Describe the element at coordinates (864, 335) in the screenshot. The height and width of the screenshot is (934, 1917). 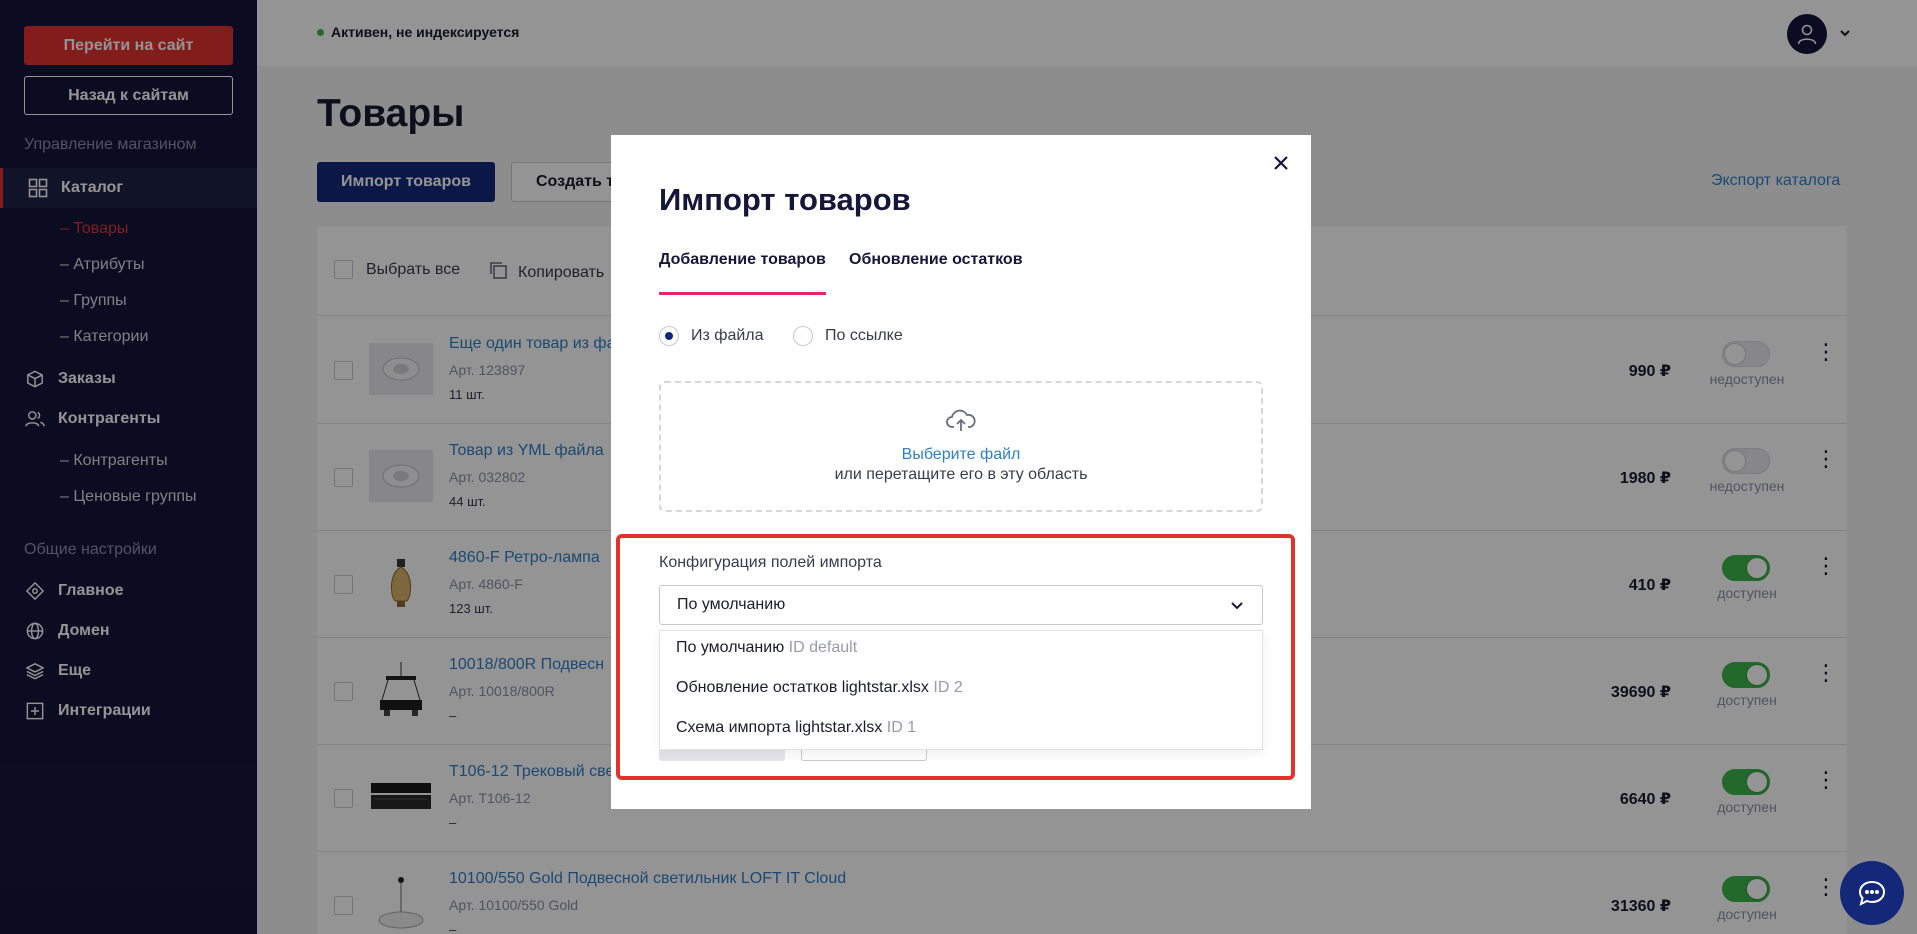
I see `radio-label: По ссылке` at that location.